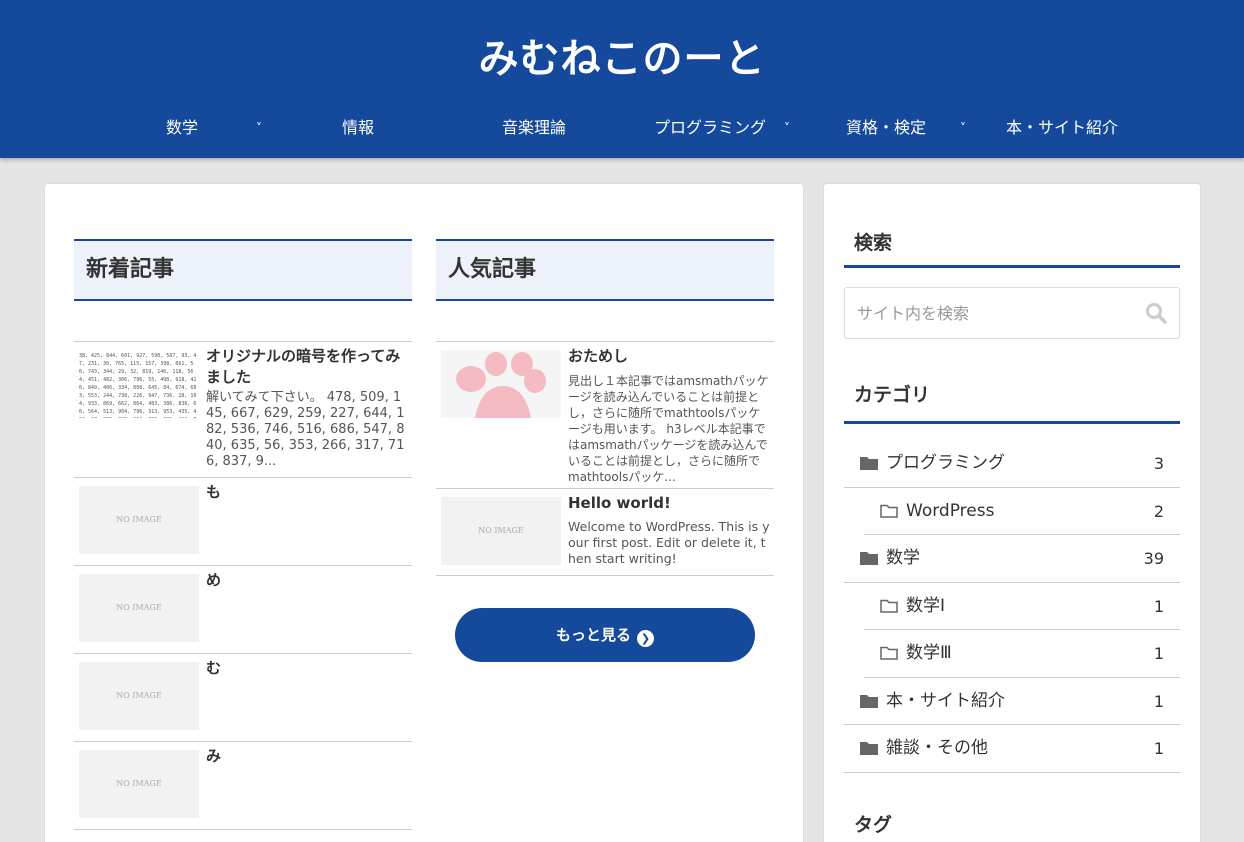  What do you see at coordinates (645, 638) in the screenshot?
I see `chevron-right-circle-icon: ❯` at bounding box center [645, 638].